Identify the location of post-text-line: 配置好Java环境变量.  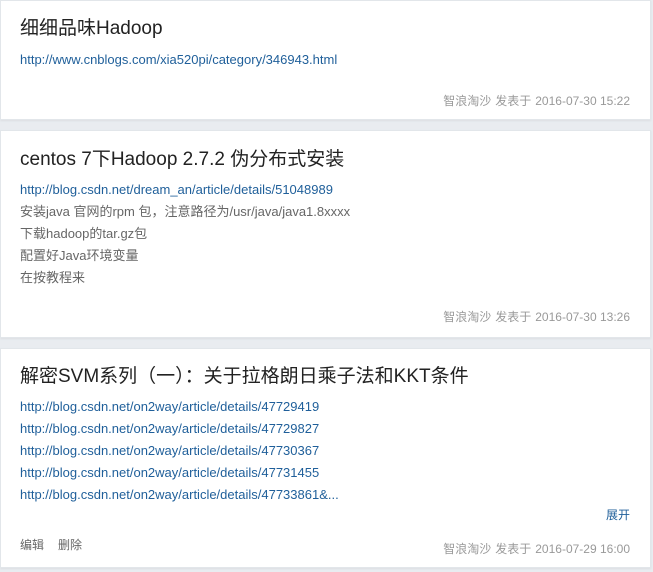
(79, 255).